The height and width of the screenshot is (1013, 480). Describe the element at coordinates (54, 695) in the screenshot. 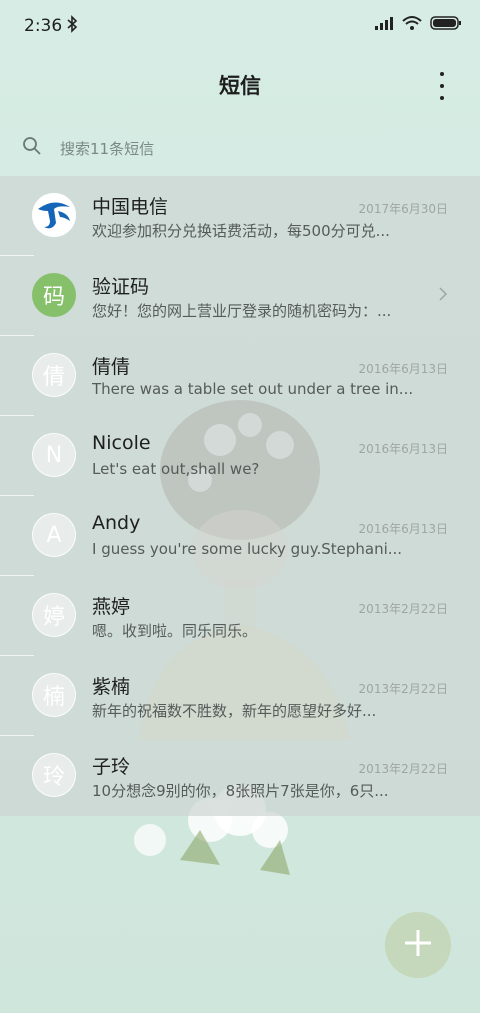

I see `avatar: 楠` at that location.